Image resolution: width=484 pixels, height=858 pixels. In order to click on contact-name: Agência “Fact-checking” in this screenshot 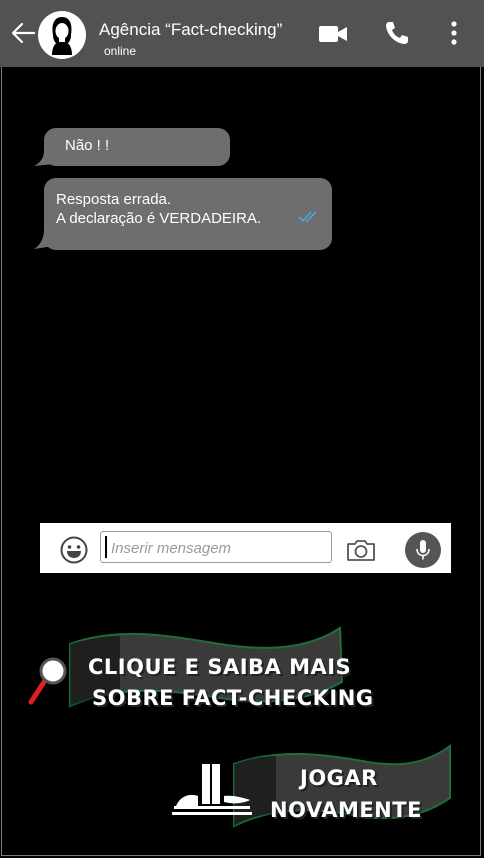, I will do `click(190, 30)`.